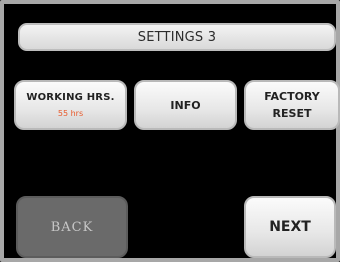 The width and height of the screenshot is (340, 262). I want to click on page-title: SETTINGS 3, so click(177, 37).